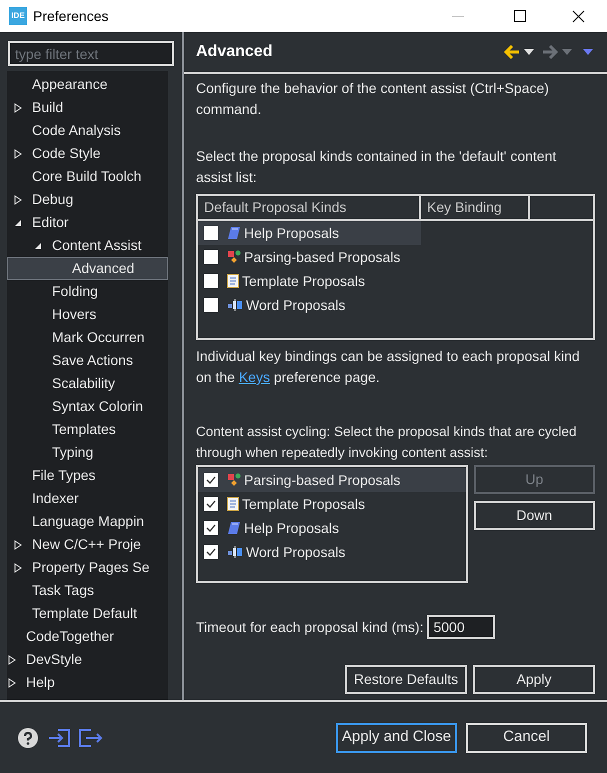  What do you see at coordinates (254, 377) in the screenshot?
I see `keys-link: Keys` at bounding box center [254, 377].